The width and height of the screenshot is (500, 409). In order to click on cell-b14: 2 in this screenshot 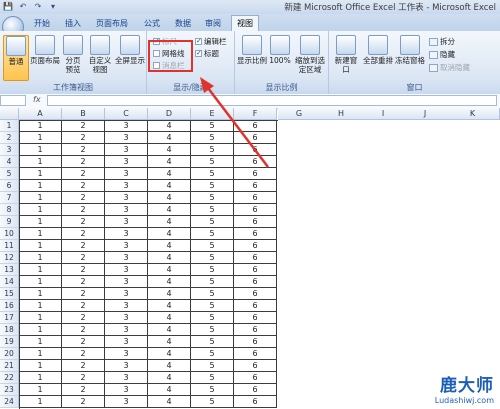, I will do `click(83, 282)`.